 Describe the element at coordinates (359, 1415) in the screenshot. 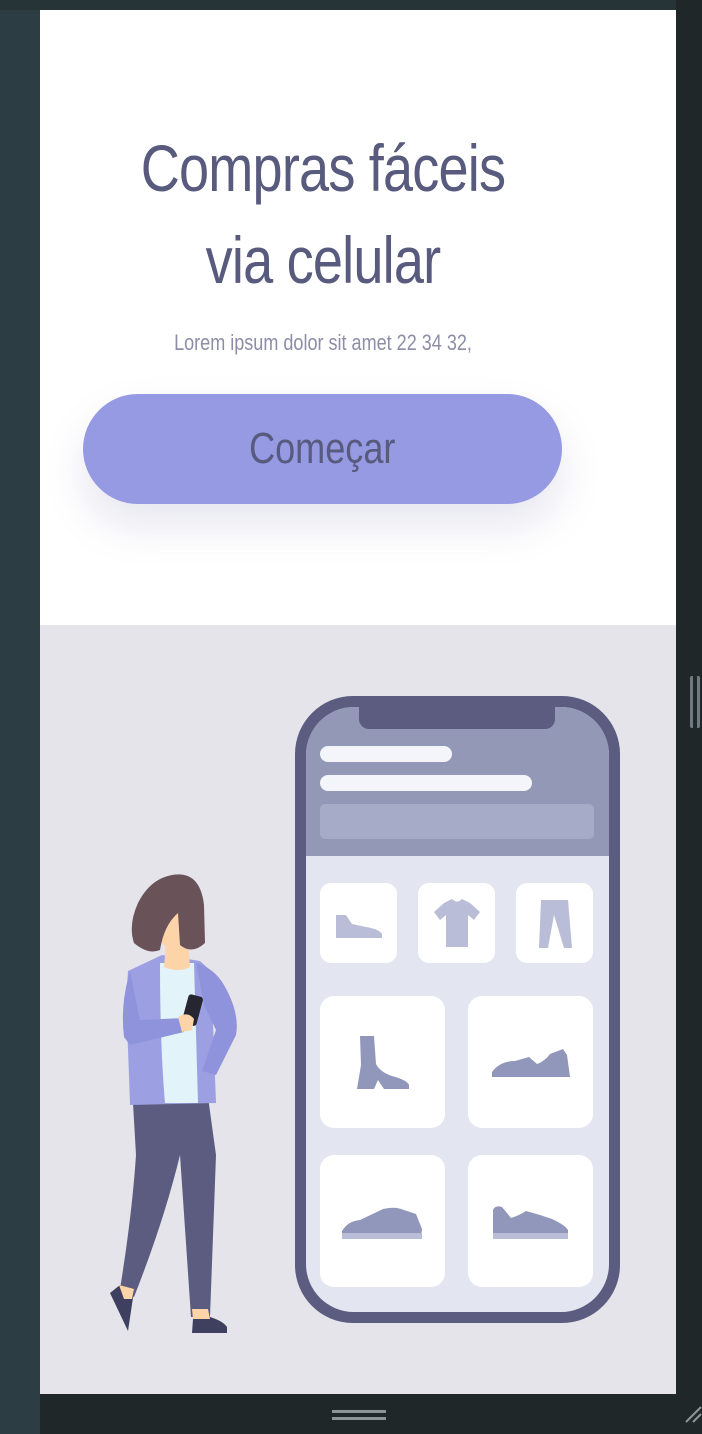

I see `bottom-drag-handle` at that location.